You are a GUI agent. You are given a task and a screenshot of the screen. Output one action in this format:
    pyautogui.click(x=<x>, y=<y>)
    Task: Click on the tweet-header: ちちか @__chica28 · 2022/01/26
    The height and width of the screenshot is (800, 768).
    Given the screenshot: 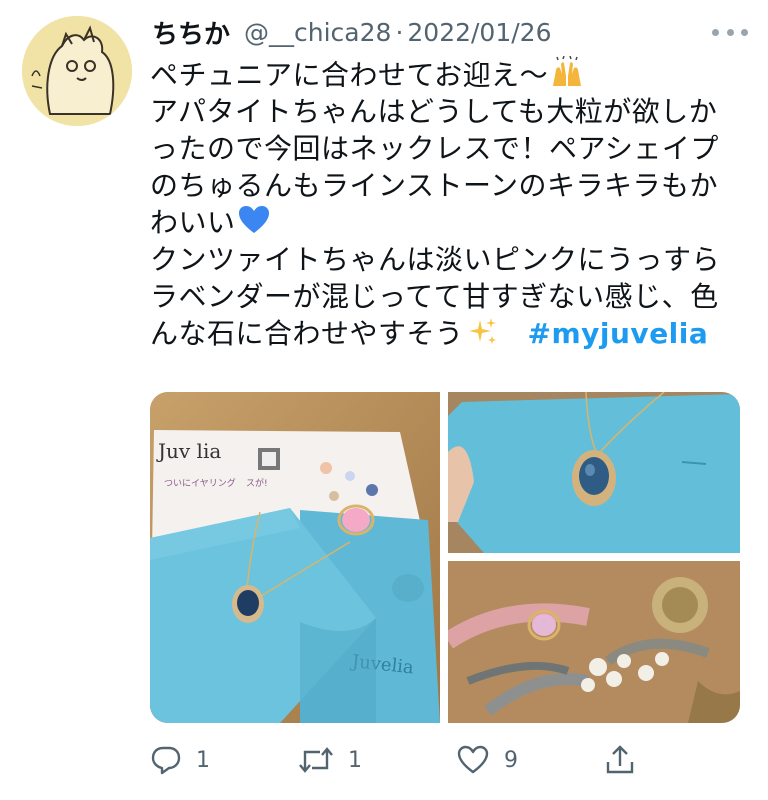 What is the action you would take?
    pyautogui.click(x=450, y=32)
    